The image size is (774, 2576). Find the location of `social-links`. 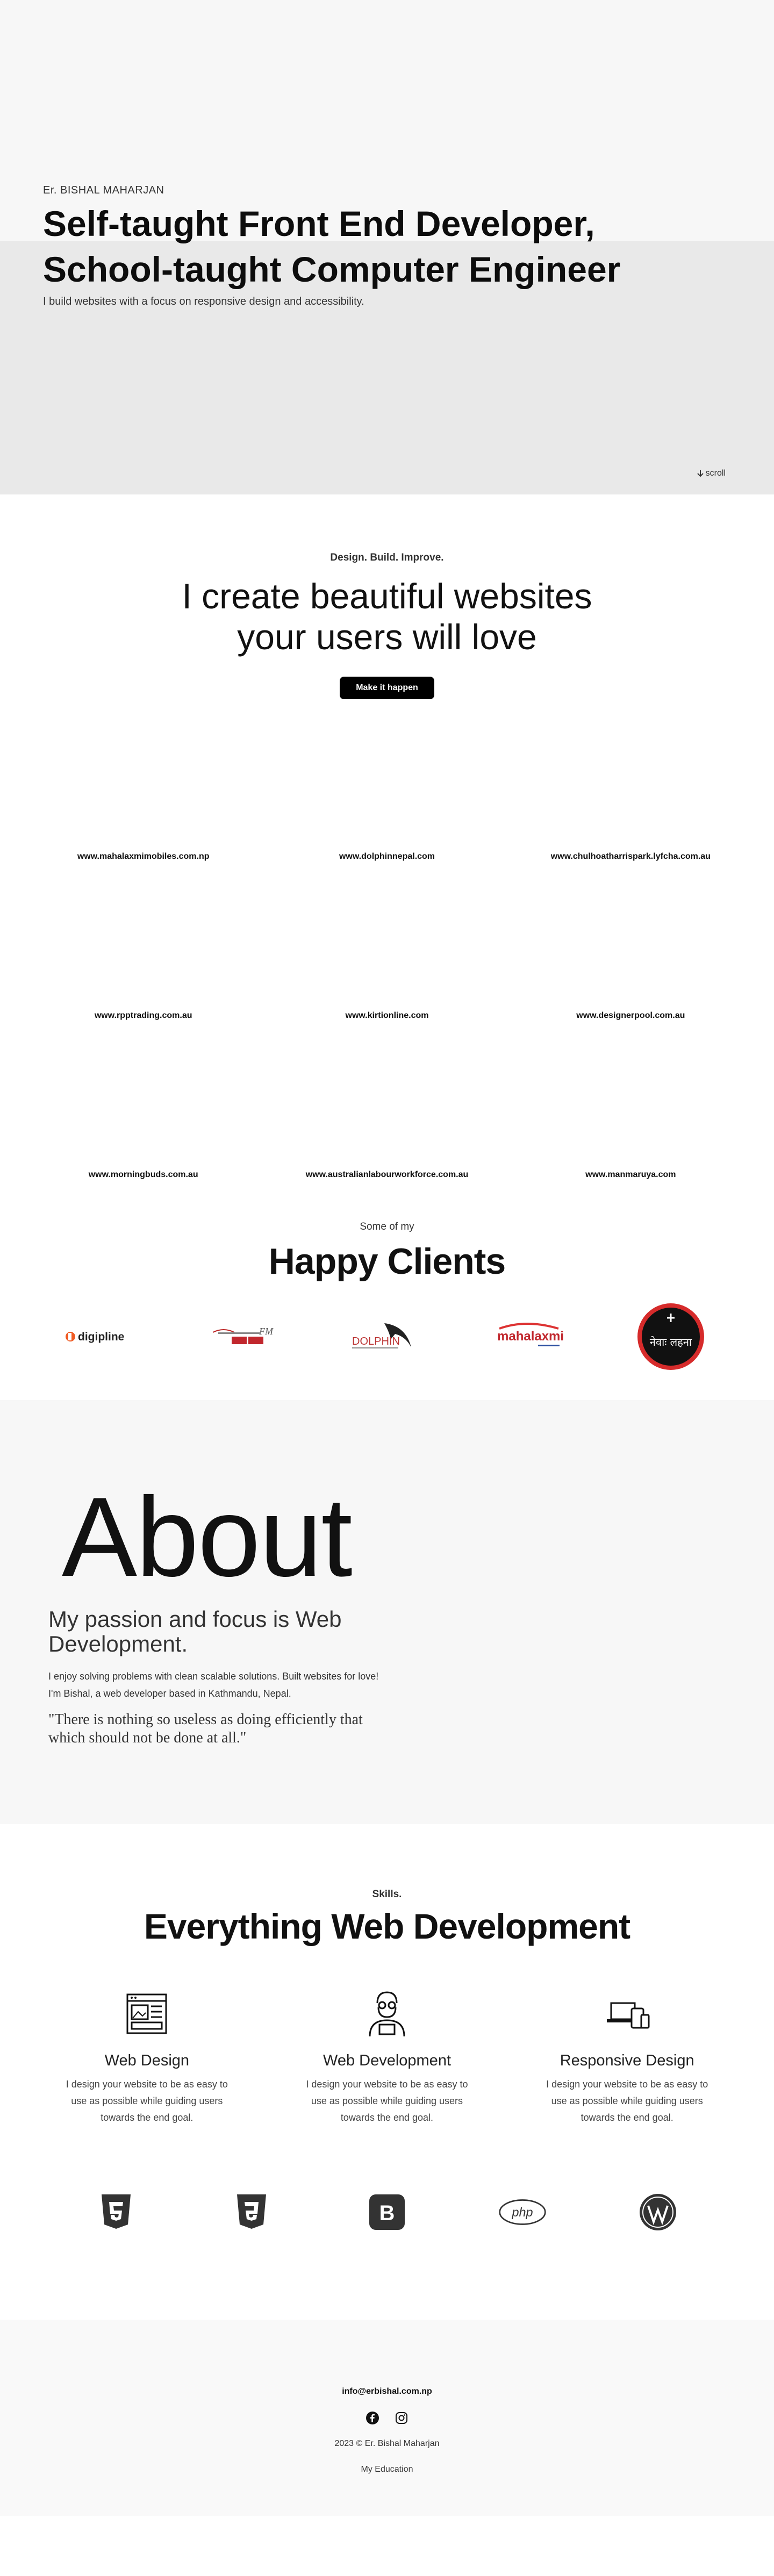

social-links is located at coordinates (387, 2419).